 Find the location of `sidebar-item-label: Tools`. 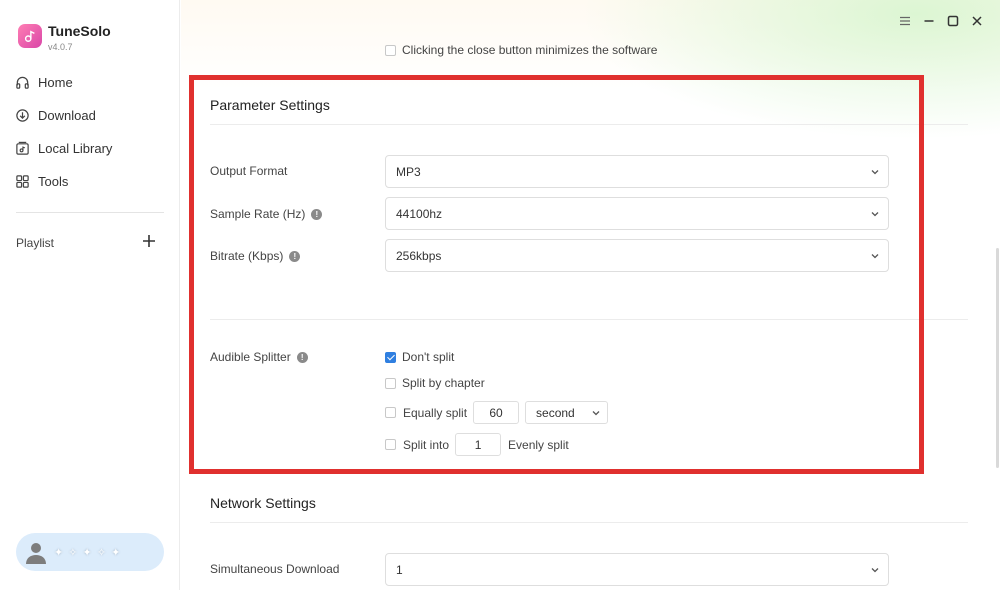

sidebar-item-label: Tools is located at coordinates (53, 181).